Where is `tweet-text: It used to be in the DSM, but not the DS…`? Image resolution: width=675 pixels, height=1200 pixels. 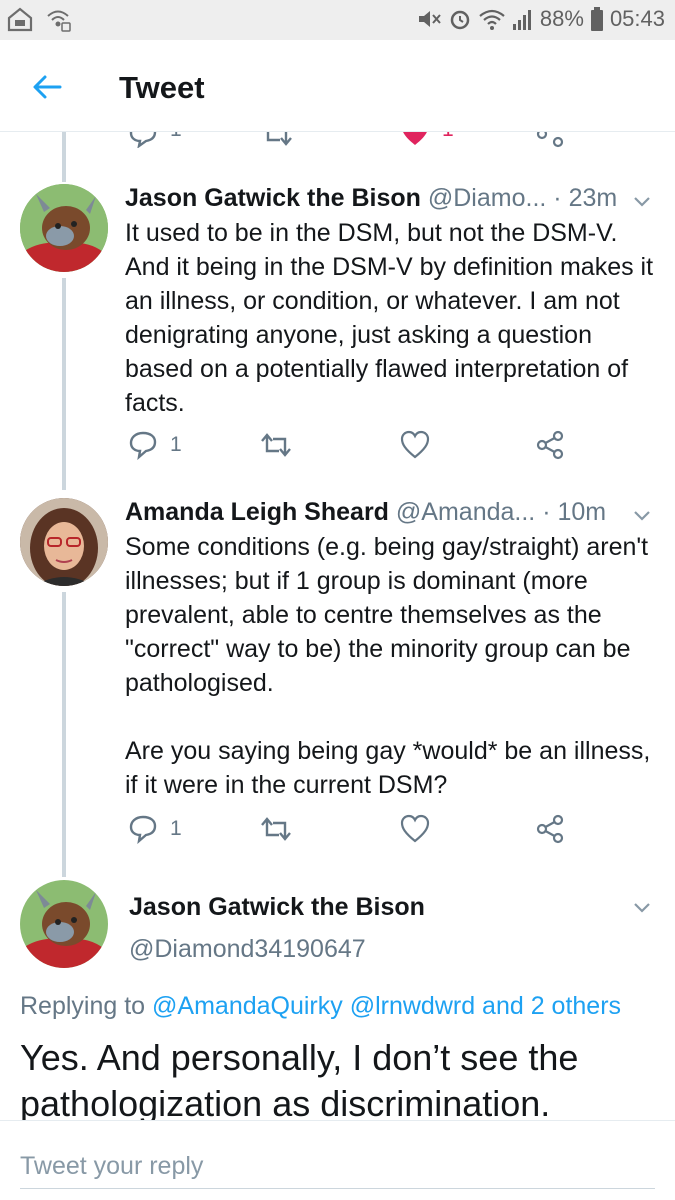
tweet-text: It used to be in the DSM, but not the DS… is located at coordinates (395, 318).